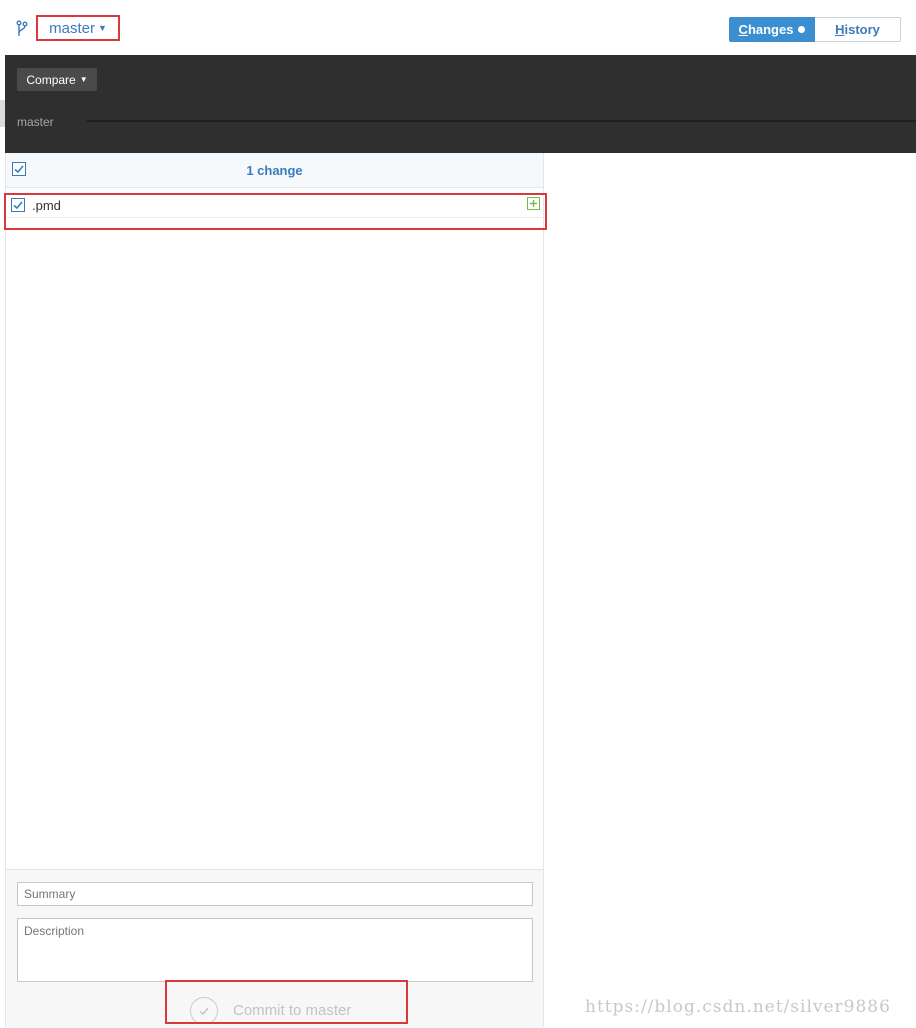 This screenshot has width=916, height=1028. What do you see at coordinates (802, 29) in the screenshot?
I see `changes-indicator-dot-icon` at bounding box center [802, 29].